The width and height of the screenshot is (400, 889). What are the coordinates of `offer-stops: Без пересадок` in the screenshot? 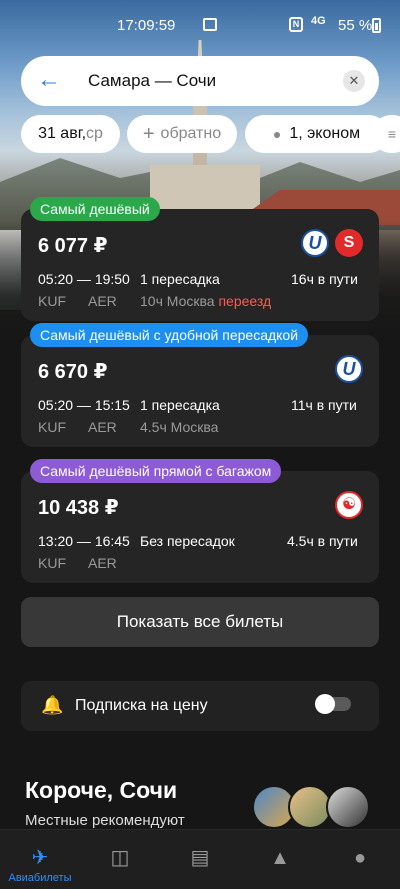 It's located at (187, 541).